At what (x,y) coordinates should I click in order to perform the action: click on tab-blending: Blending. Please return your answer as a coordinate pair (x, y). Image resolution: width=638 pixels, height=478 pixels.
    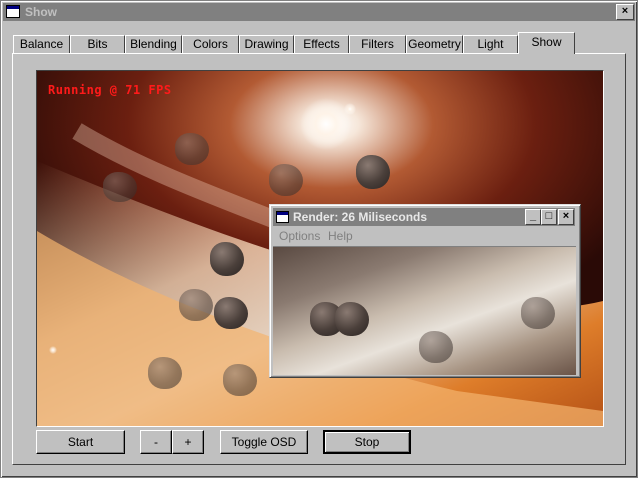
    Looking at the image, I should click on (153, 44).